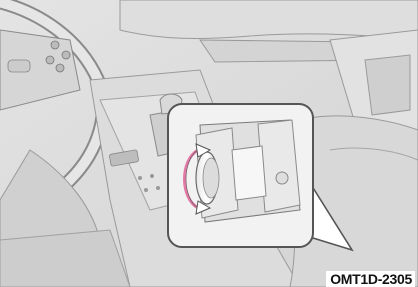  I want to click on figure-code: OMT1D-2305, so click(370, 279).